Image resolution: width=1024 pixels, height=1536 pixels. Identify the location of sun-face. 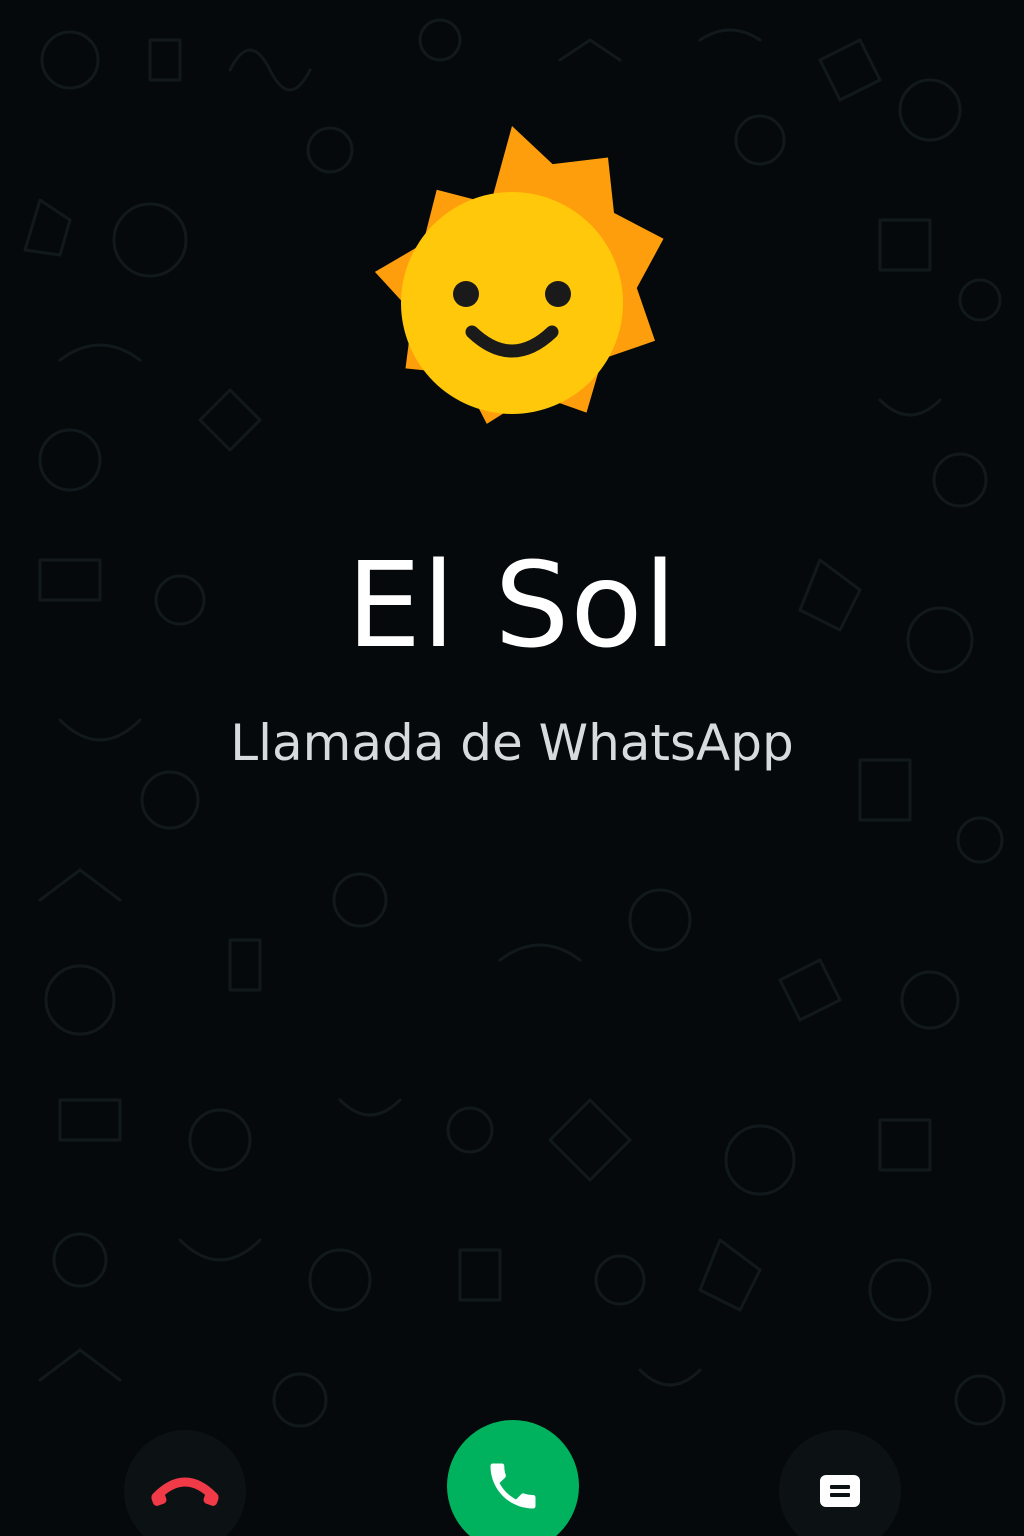
(512, 303).